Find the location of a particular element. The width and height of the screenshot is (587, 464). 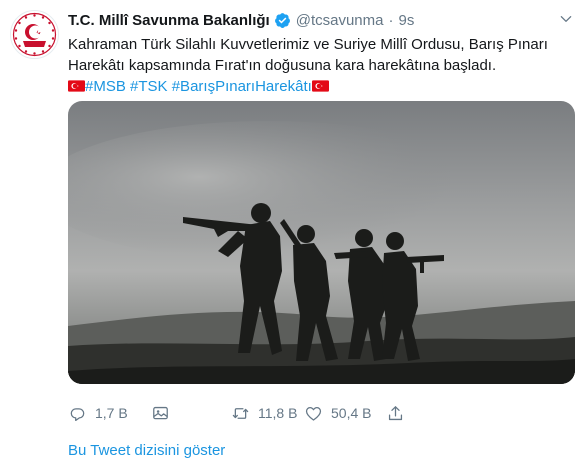

share-tweet-button is located at coordinates (399, 413).